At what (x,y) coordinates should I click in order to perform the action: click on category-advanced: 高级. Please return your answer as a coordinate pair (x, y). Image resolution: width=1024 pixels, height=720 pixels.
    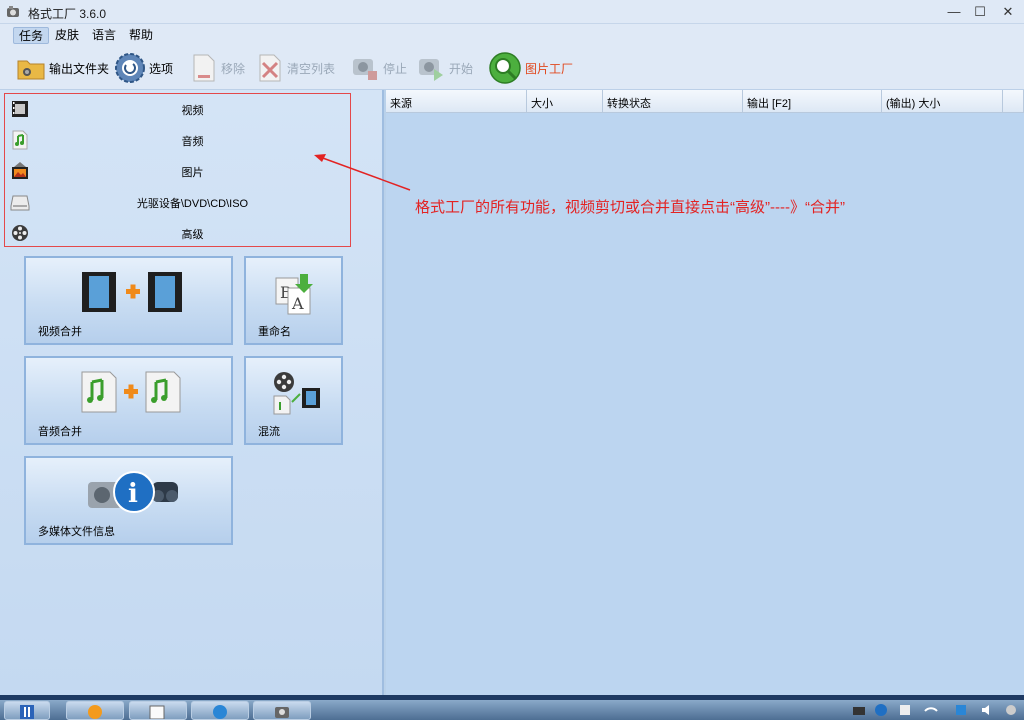
    Looking at the image, I should click on (177, 233).